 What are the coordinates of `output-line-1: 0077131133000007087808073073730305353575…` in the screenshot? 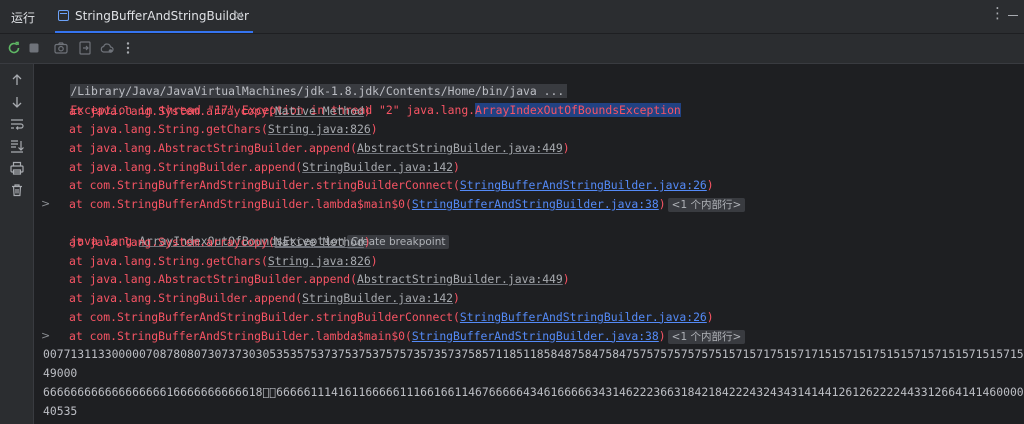 It's located at (533, 354).